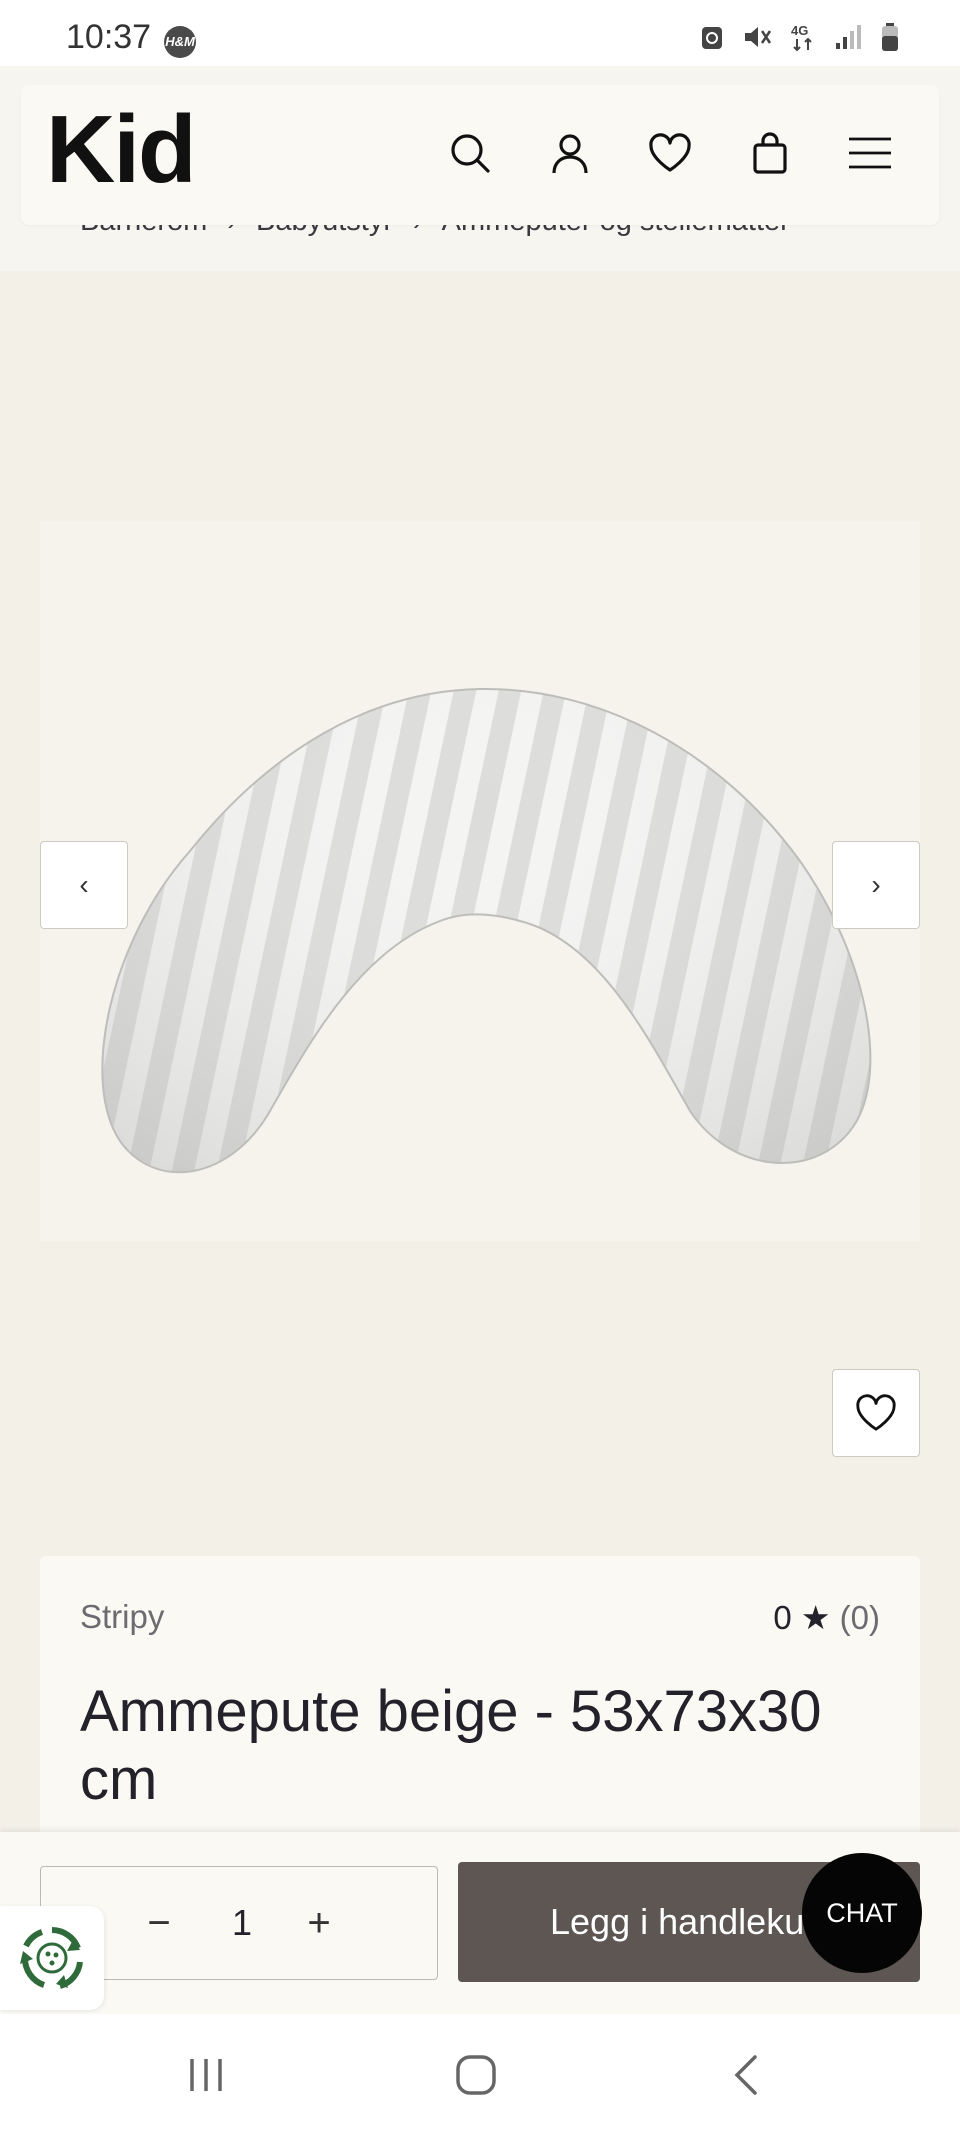 The width and height of the screenshot is (960, 2133). What do you see at coordinates (770, 153) in the screenshot?
I see `cart-icon` at bounding box center [770, 153].